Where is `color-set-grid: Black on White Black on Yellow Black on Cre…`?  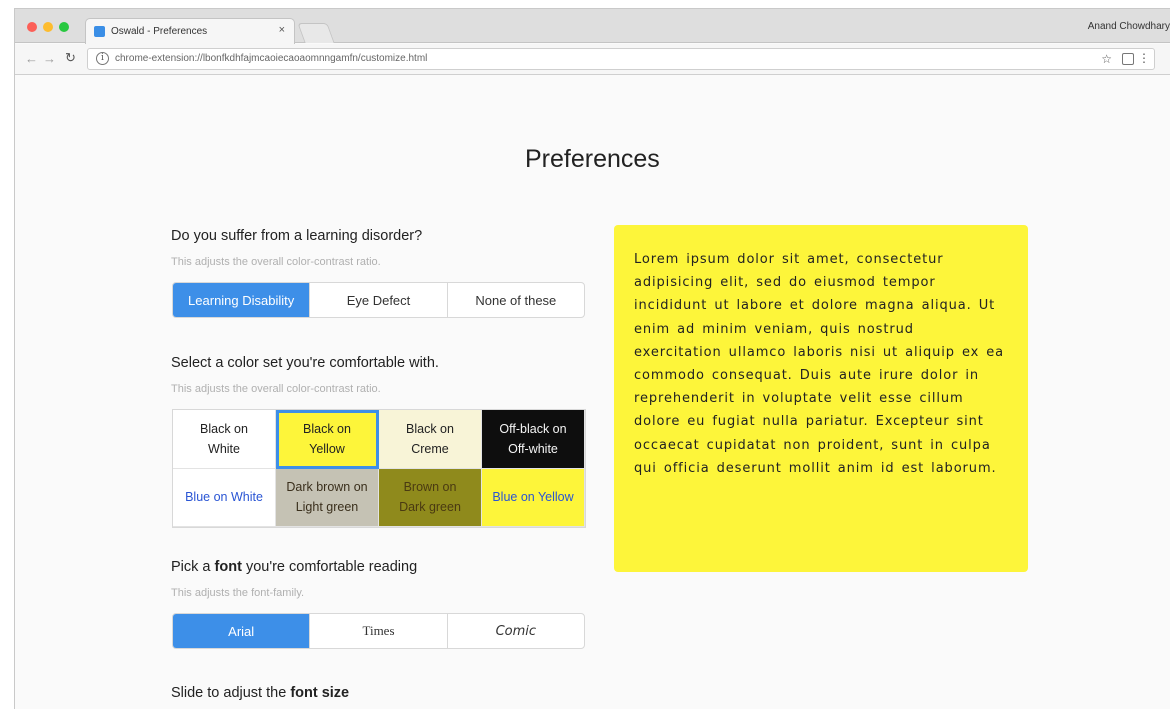
color-set-grid: Black on White Black on Yellow Black on Cre… is located at coordinates (379, 468).